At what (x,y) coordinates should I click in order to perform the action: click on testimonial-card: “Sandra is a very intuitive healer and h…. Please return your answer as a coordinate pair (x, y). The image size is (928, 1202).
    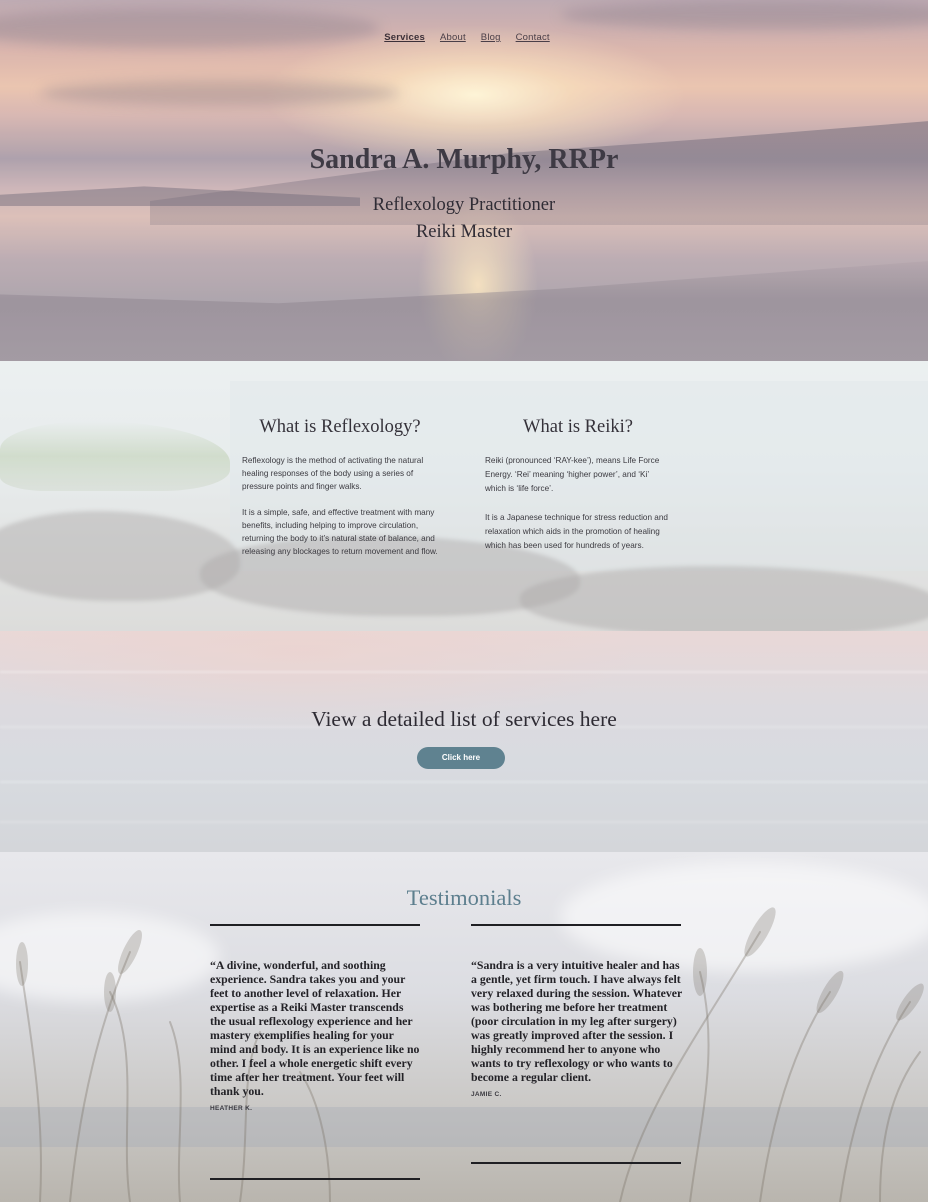
    Looking at the image, I should click on (577, 1044).